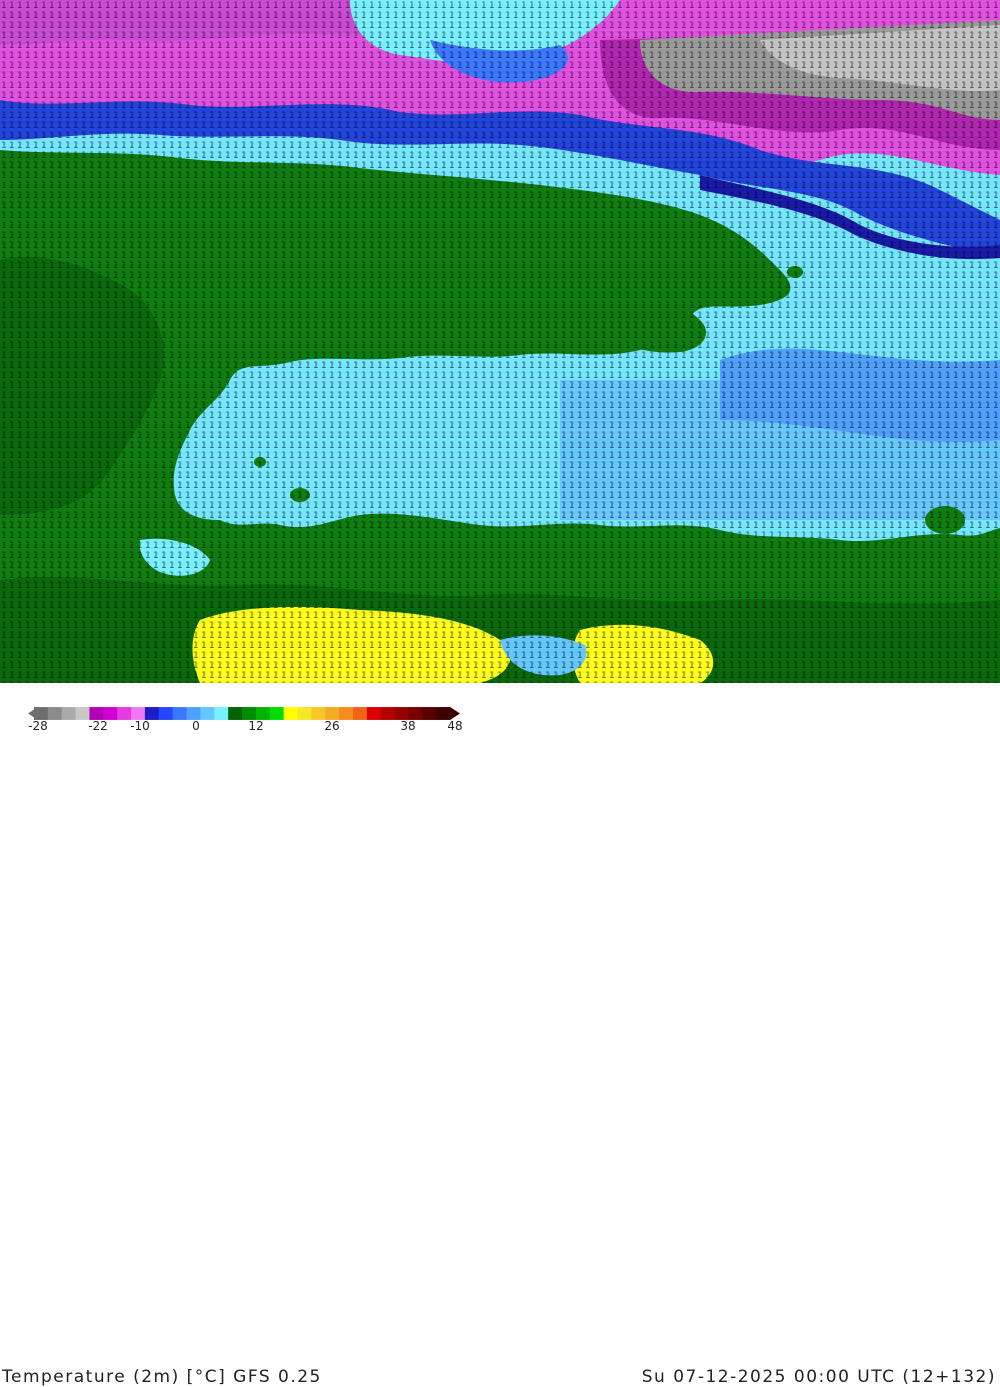 Image resolution: width=1000 pixels, height=1387 pixels. Describe the element at coordinates (332, 726) in the screenshot. I see `colorbar-tick-5: 26` at that location.